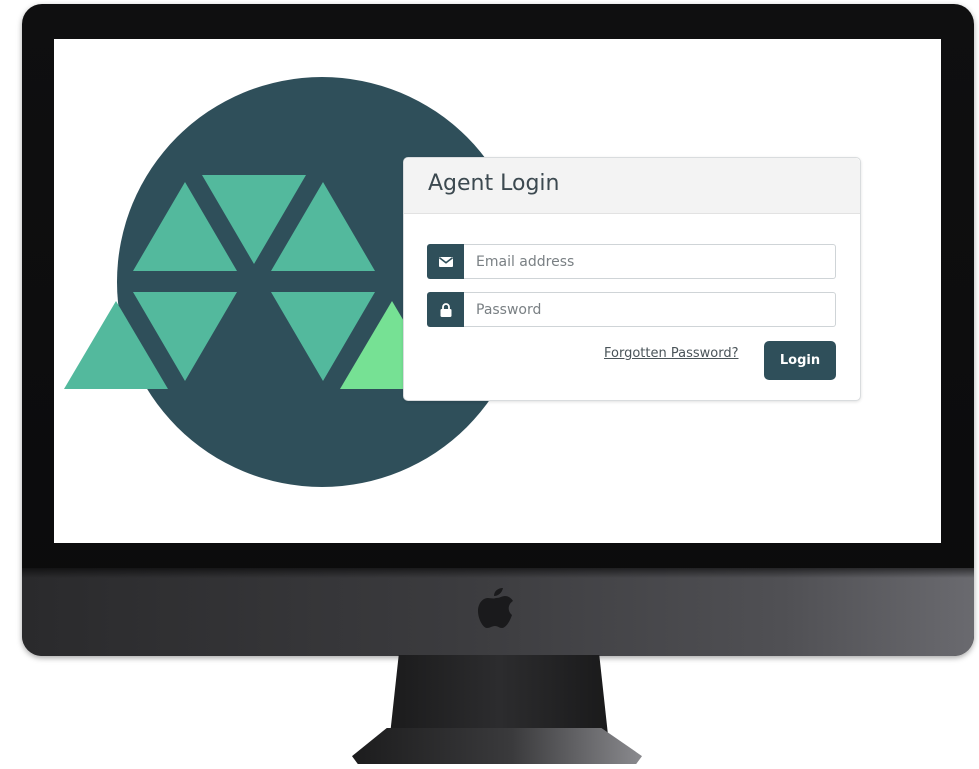 The image size is (979, 769). Describe the element at coordinates (445, 309) in the screenshot. I see `lock-icon` at that location.